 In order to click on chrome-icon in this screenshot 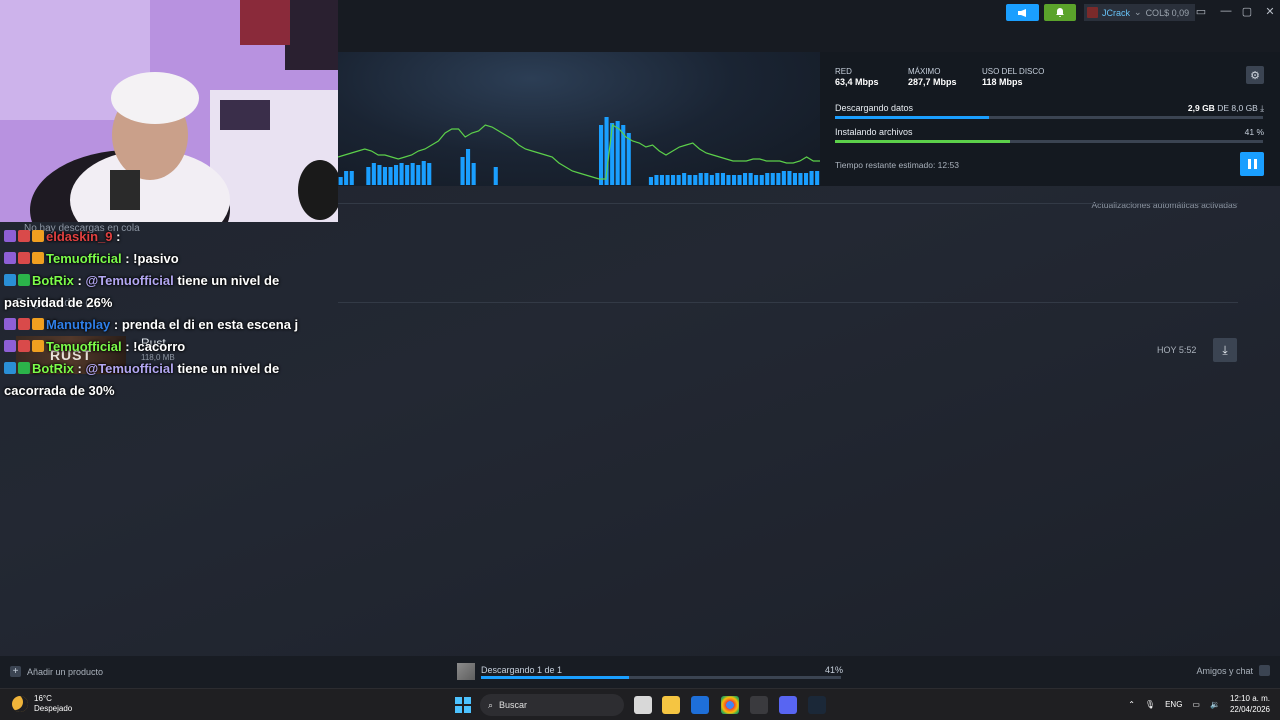, I will do `click(730, 705)`.